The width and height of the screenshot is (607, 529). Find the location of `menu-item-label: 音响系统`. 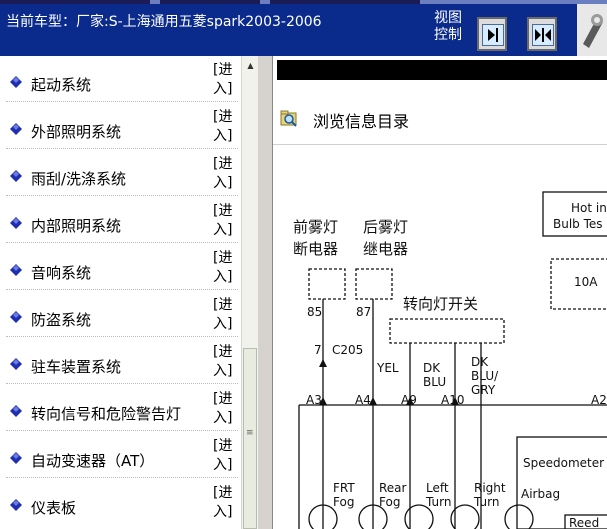

menu-item-label: 音响系统 is located at coordinates (61, 273).